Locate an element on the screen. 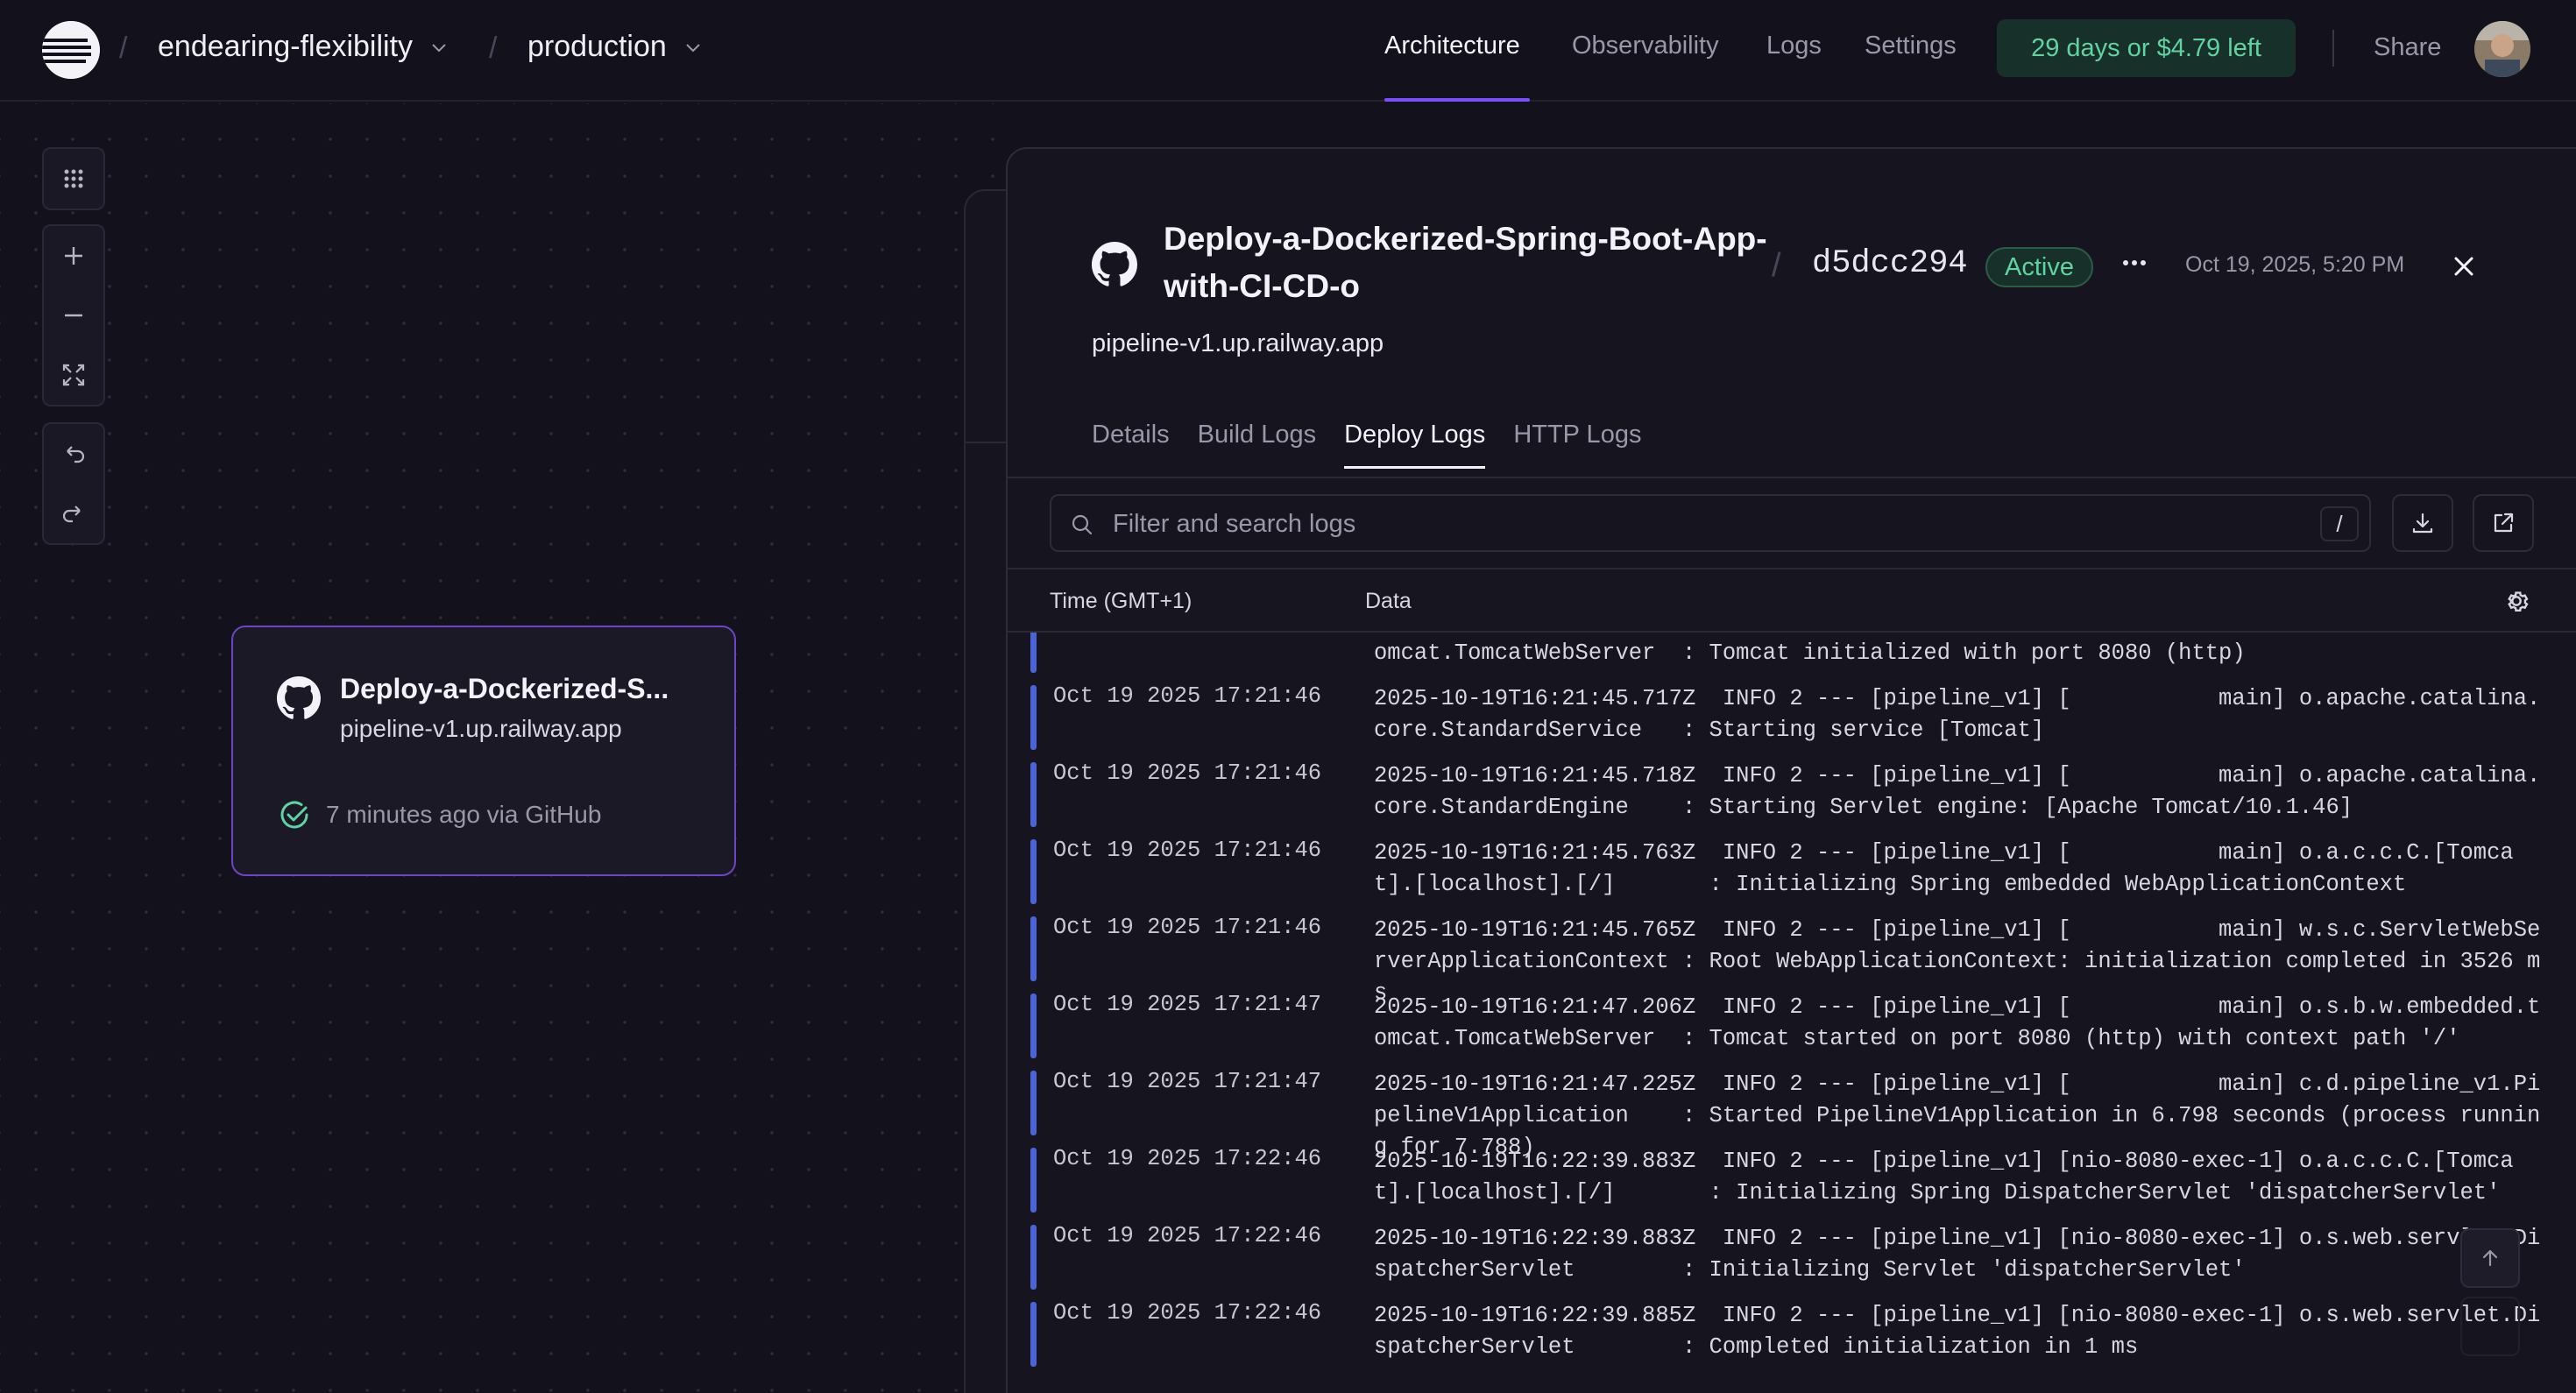  environment-name: production is located at coordinates (597, 46).